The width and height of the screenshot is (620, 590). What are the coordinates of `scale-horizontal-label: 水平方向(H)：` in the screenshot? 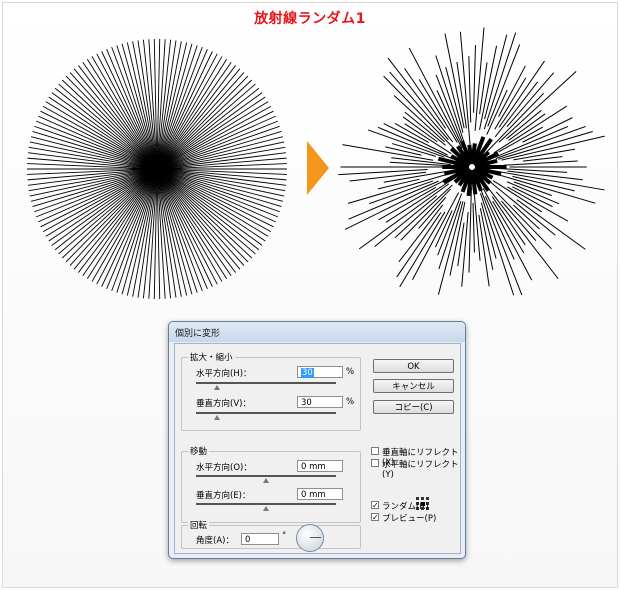 It's located at (224, 374).